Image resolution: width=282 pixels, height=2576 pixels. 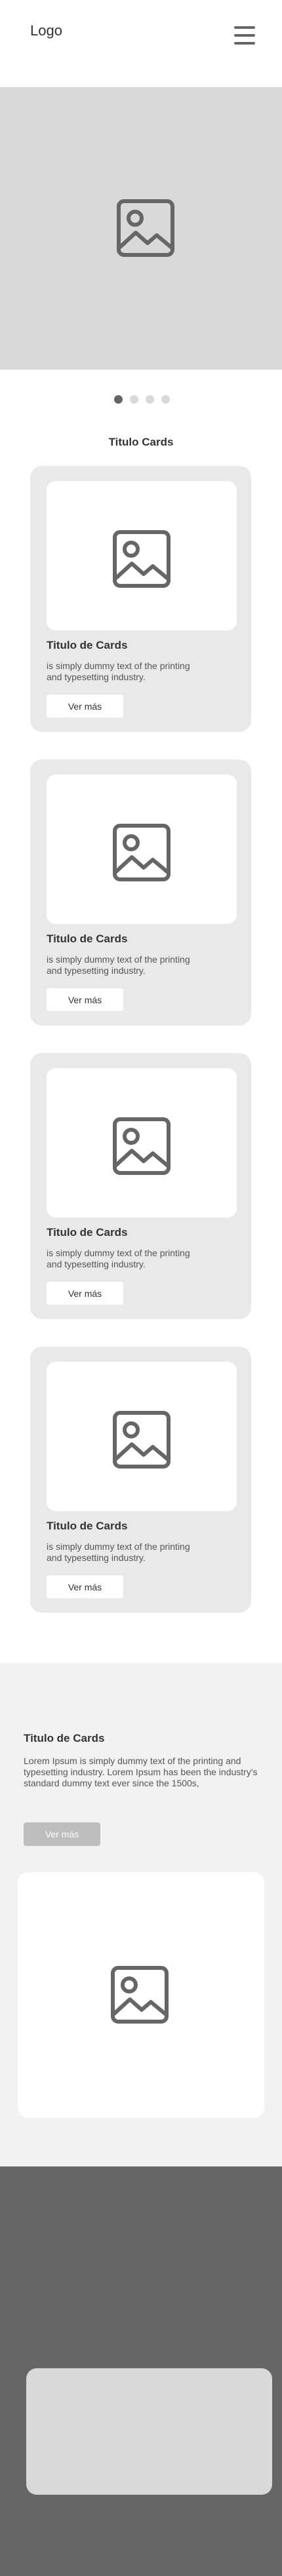 What do you see at coordinates (149, 2431) in the screenshot?
I see `footer-placeholder-box` at bounding box center [149, 2431].